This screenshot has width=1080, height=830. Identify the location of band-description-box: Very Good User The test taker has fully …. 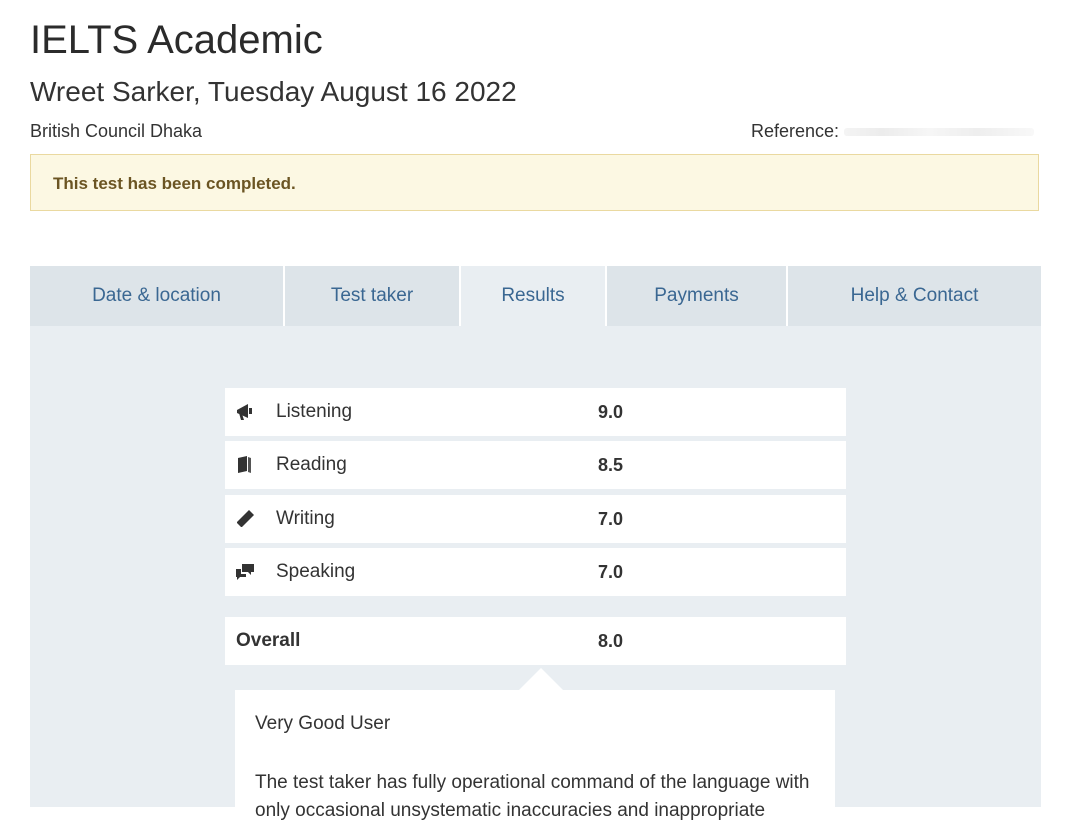
(535, 749).